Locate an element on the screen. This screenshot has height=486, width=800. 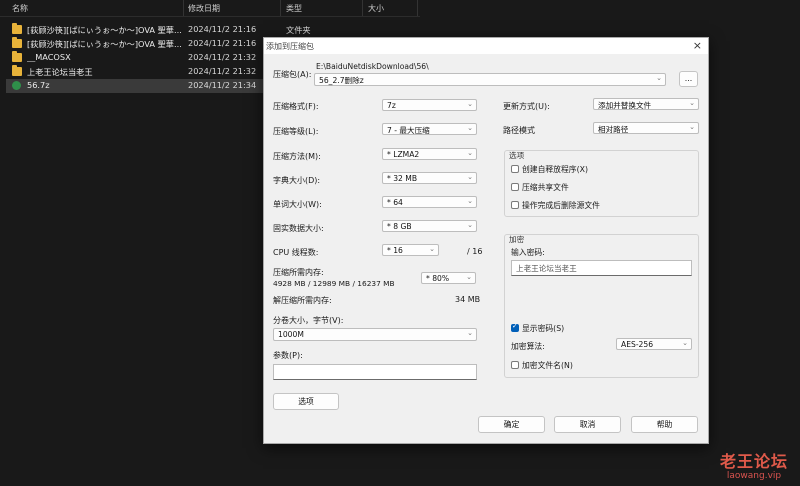
format-select: 7z ⌄ is located at coordinates (429, 105).